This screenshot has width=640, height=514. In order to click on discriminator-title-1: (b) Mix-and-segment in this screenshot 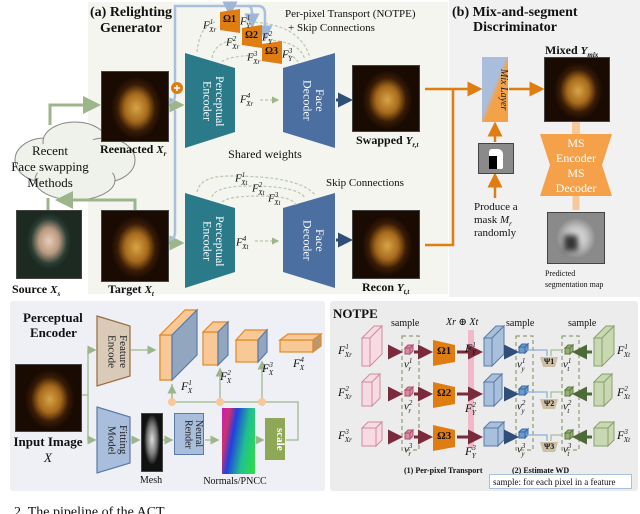, I will do `click(515, 12)`.